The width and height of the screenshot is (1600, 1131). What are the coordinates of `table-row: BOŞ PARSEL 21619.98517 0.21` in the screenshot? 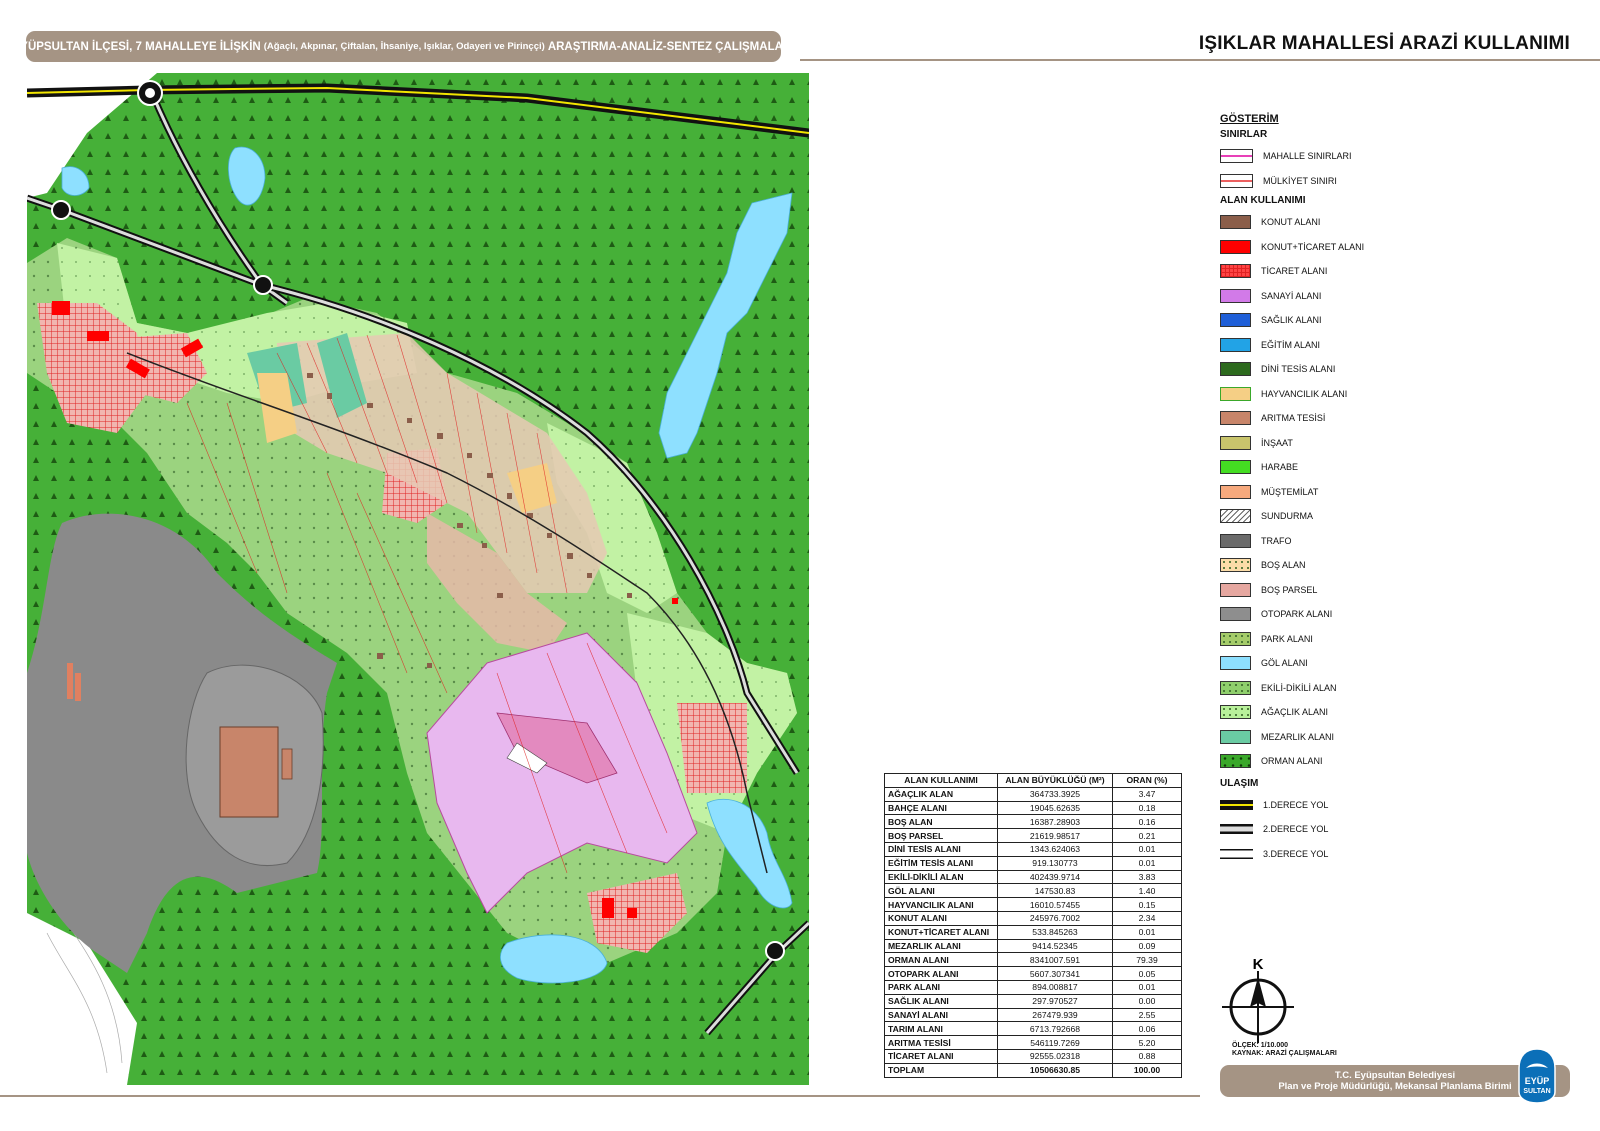 It's located at (1033, 835).